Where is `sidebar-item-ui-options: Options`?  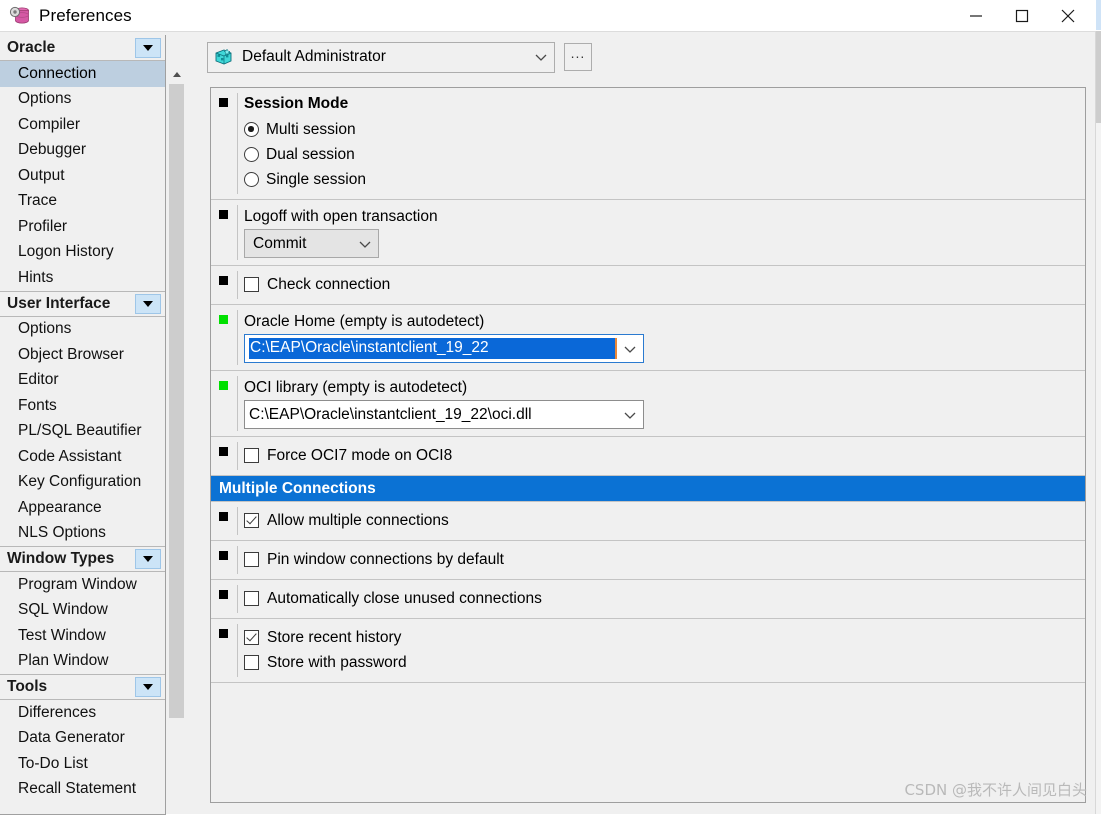 sidebar-item-ui-options: Options is located at coordinates (82, 330).